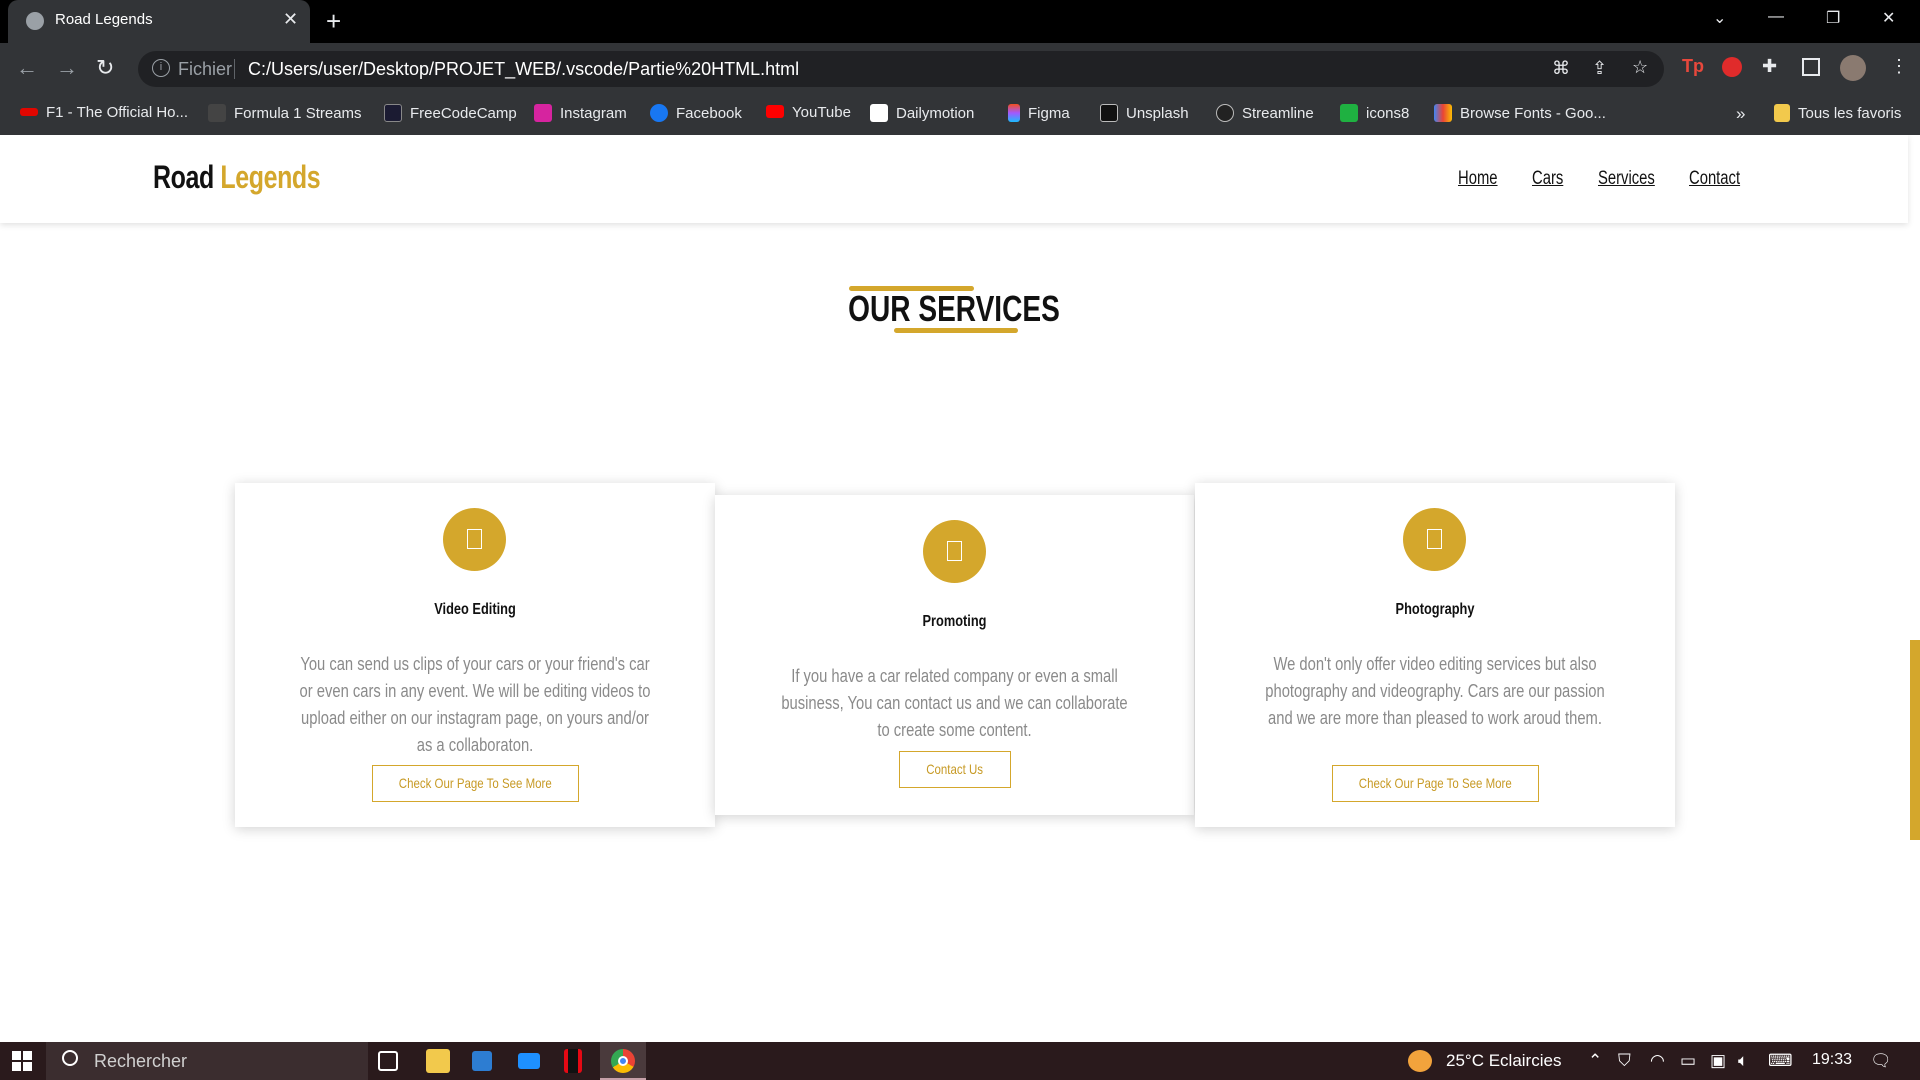  I want to click on bookmark-dailymotion: Dailymotion, so click(922, 115).